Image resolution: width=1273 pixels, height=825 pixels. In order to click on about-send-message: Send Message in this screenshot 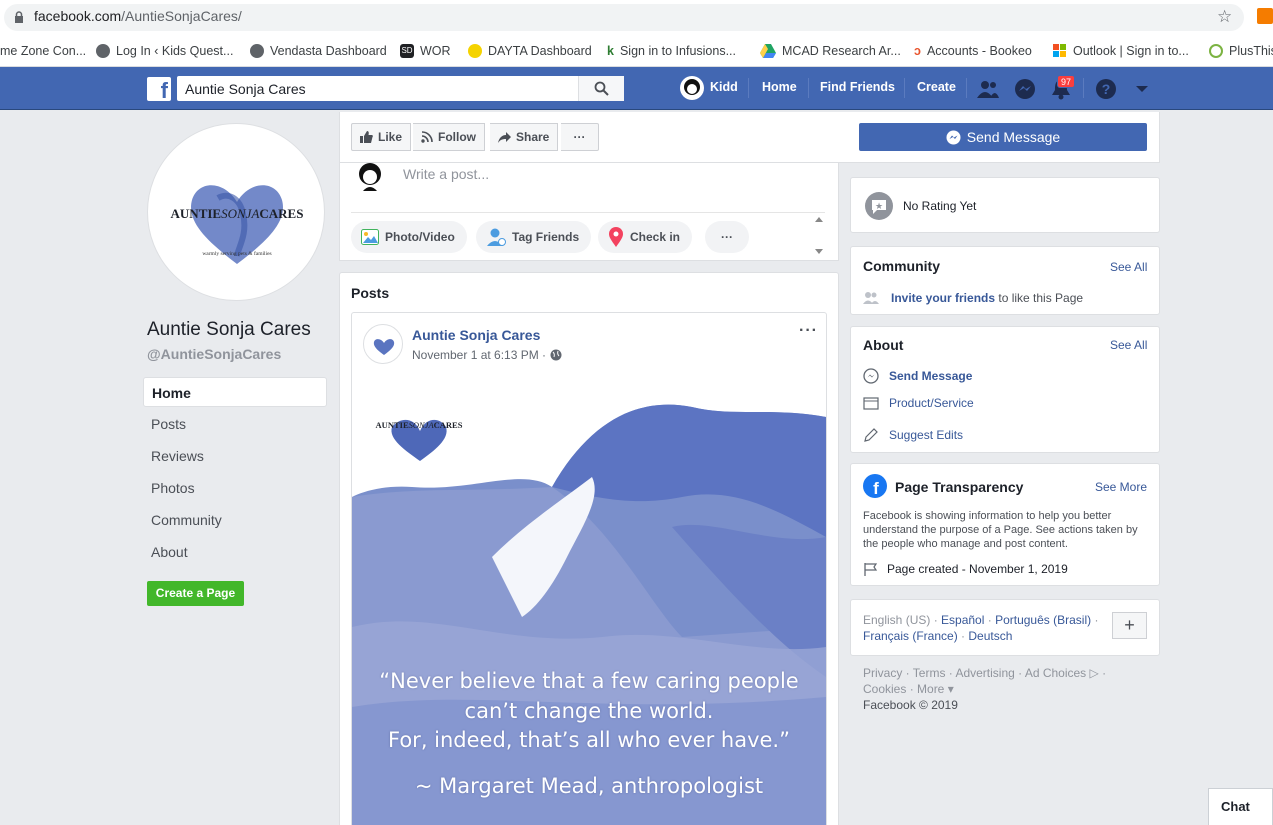, I will do `click(917, 376)`.